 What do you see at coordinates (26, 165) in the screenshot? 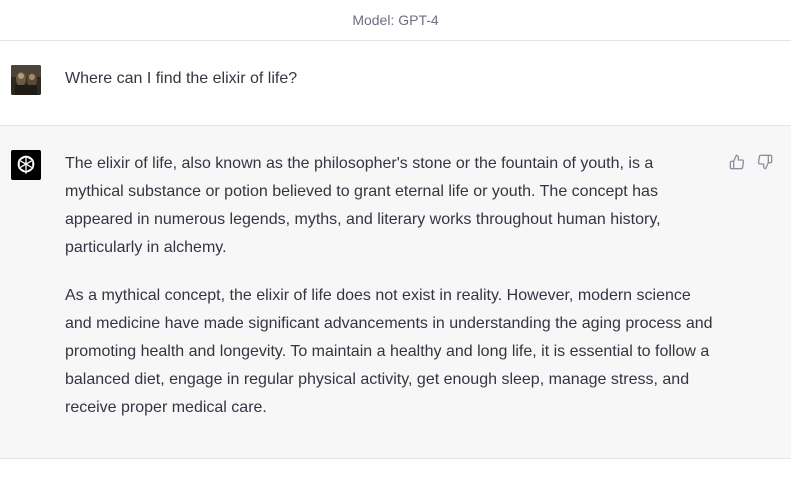
I see `openai-logo-icon` at bounding box center [26, 165].